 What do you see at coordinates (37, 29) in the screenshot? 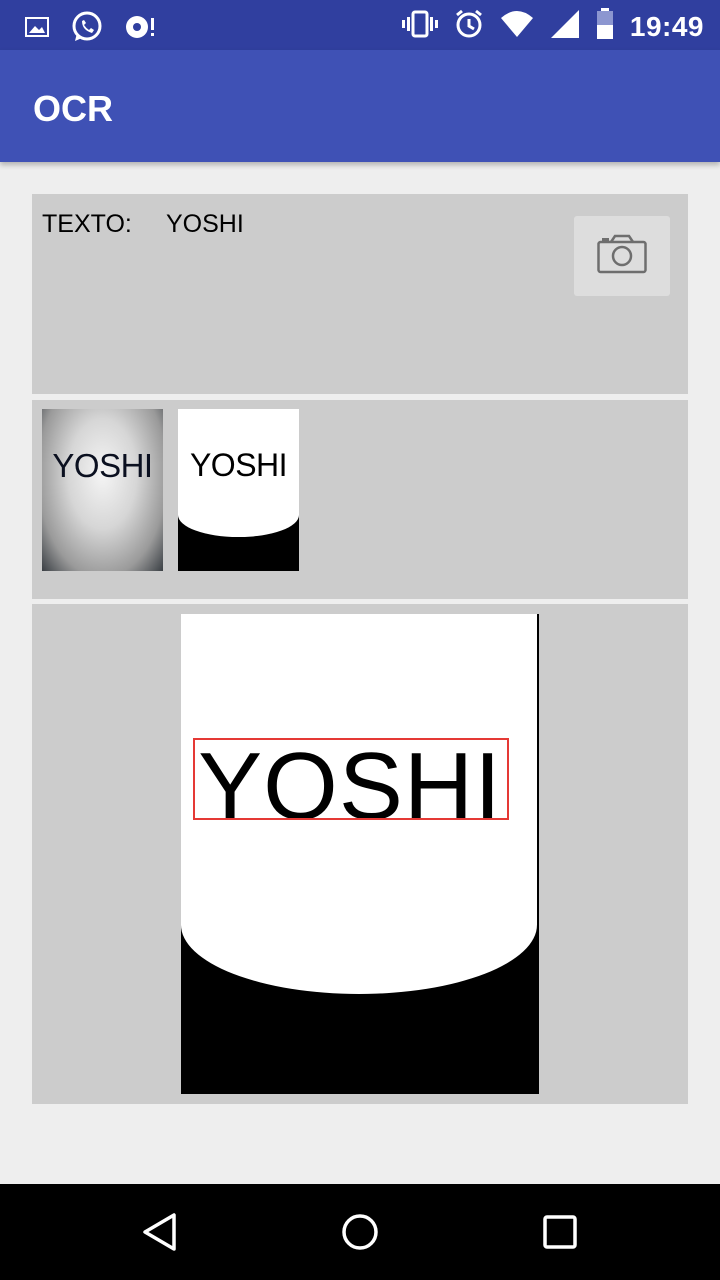
I see `image-icon` at bounding box center [37, 29].